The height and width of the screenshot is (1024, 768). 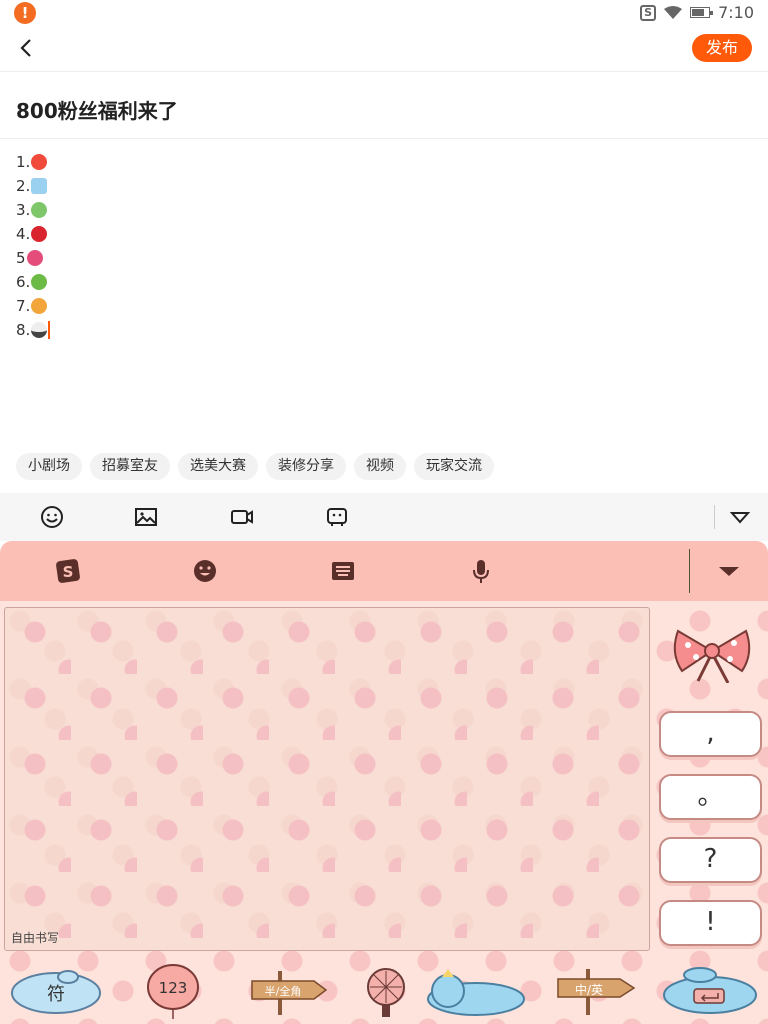 What do you see at coordinates (39, 234) in the screenshot?
I see `cherries-emoji-icon` at bounding box center [39, 234].